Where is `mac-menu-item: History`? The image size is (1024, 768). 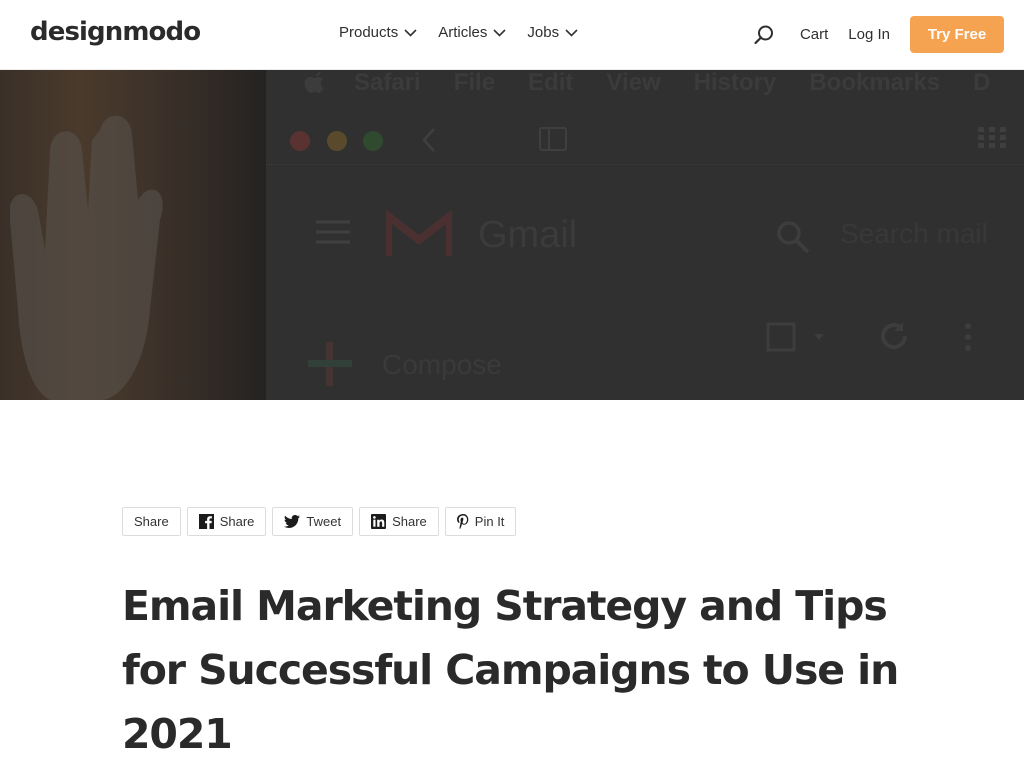
mac-menu-item: History is located at coordinates (735, 83).